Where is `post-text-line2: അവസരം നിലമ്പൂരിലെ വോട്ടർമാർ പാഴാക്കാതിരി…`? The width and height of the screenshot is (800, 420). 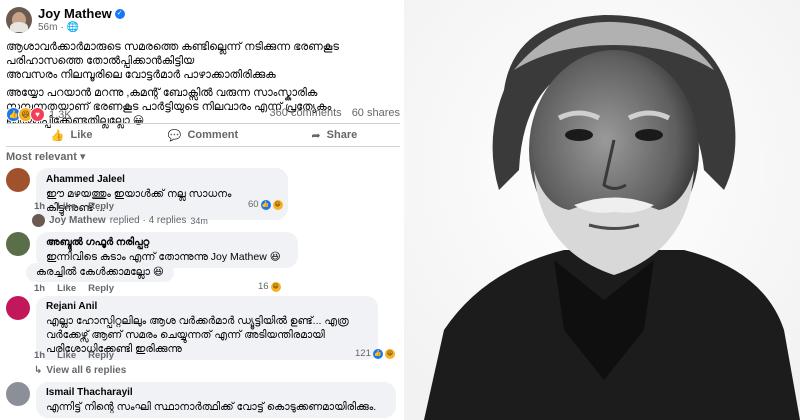
post-text-line2: അവസരം നിലമ്പൂരിലെ വോട്ടർമാർ പാഴാക്കാതിരി… is located at coordinates (141, 75).